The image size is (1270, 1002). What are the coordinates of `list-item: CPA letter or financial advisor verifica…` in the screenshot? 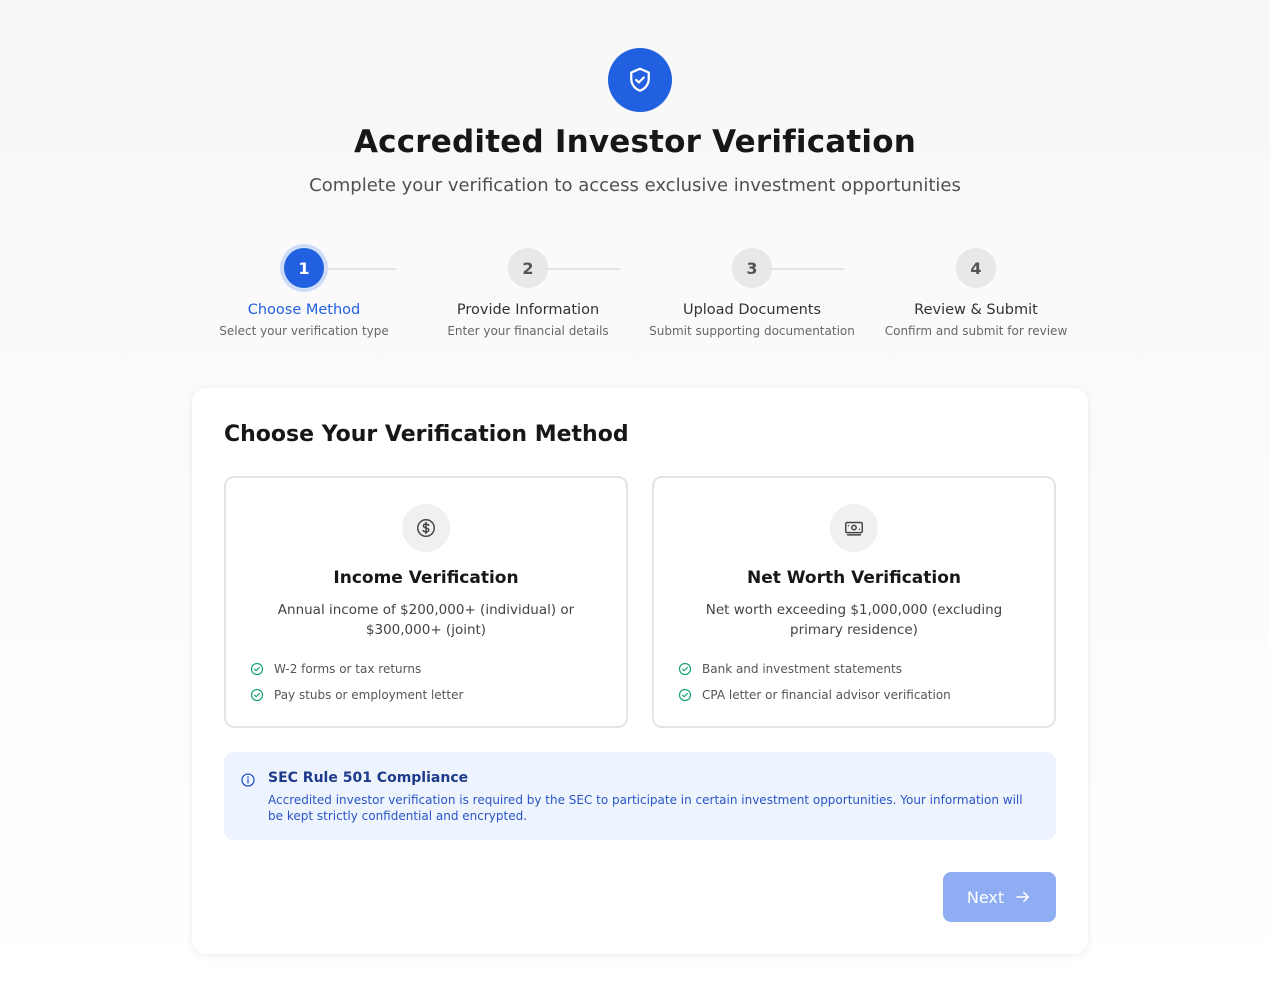 It's located at (866, 695).